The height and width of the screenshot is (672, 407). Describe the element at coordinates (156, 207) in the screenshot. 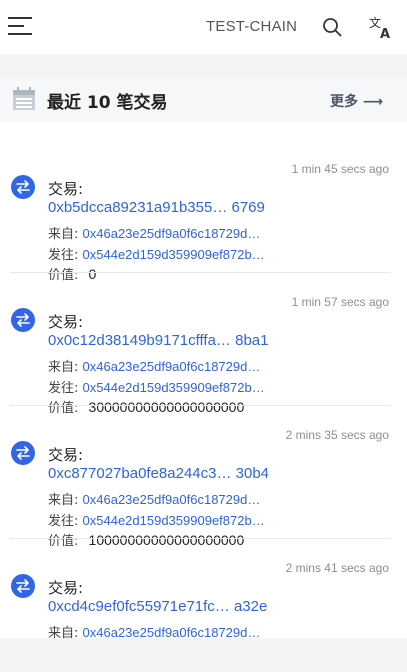

I see `tx-hash-link: 0xb5dcca89231a91b355… 6769` at that location.